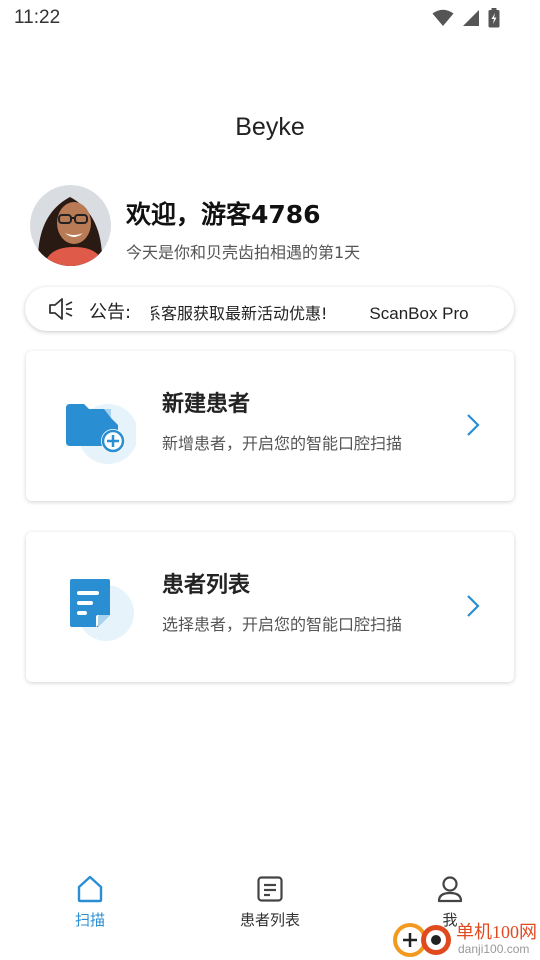  Describe the element at coordinates (206, 585) in the screenshot. I see `patient-list-title: 患者列表` at that location.